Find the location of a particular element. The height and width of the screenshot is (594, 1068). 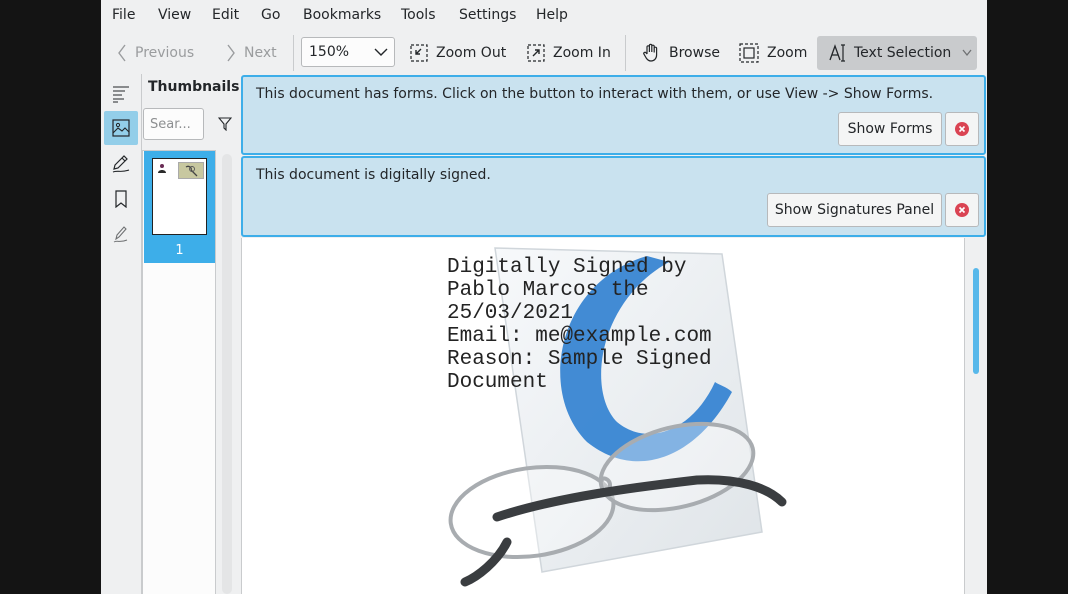

chevron-left-icon is located at coordinates (122, 53).